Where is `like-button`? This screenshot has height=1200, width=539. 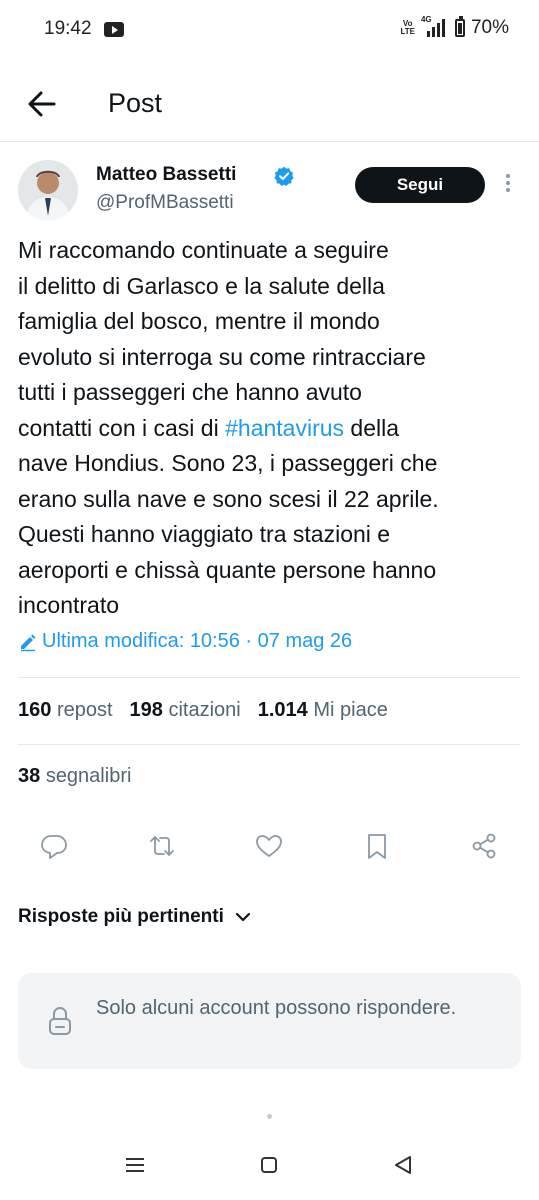 like-button is located at coordinates (269, 846).